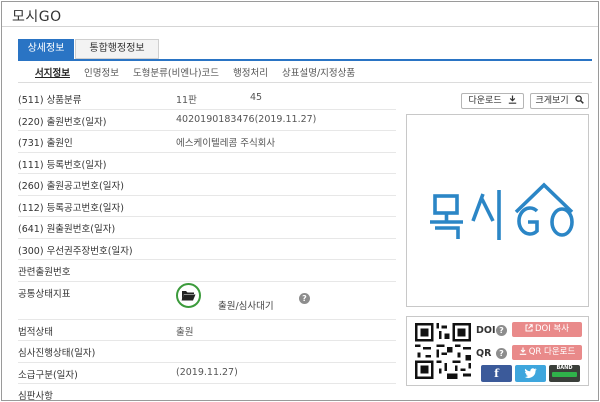  What do you see at coordinates (226, 143) in the screenshot?
I see `row-value: 에스케이텔레콤 주식회사` at bounding box center [226, 143].